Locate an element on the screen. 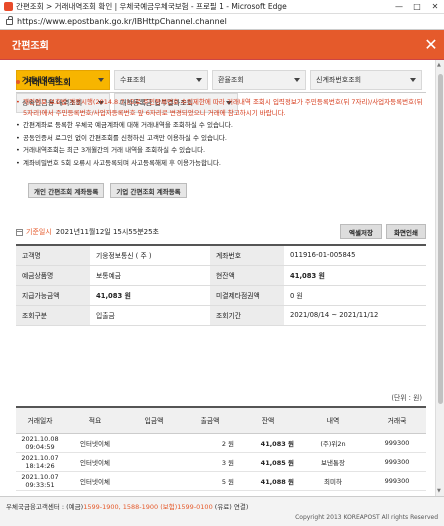 Image resolution: width=444 pixels, height=526 pixels. info-value: 보통예금 is located at coordinates (150, 275).